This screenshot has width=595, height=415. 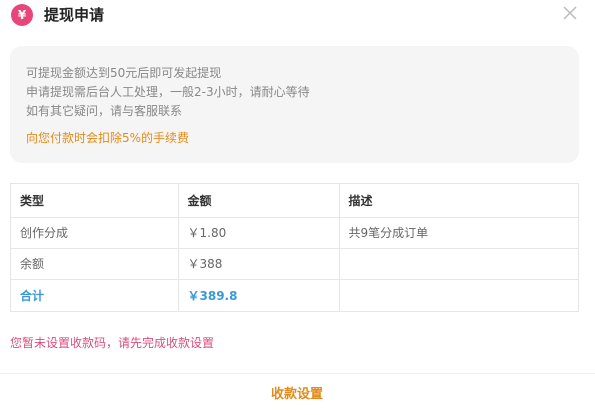 I want to click on table-row: 创作分成 ￥1.80 共9笔分成订单, so click(x=294, y=232).